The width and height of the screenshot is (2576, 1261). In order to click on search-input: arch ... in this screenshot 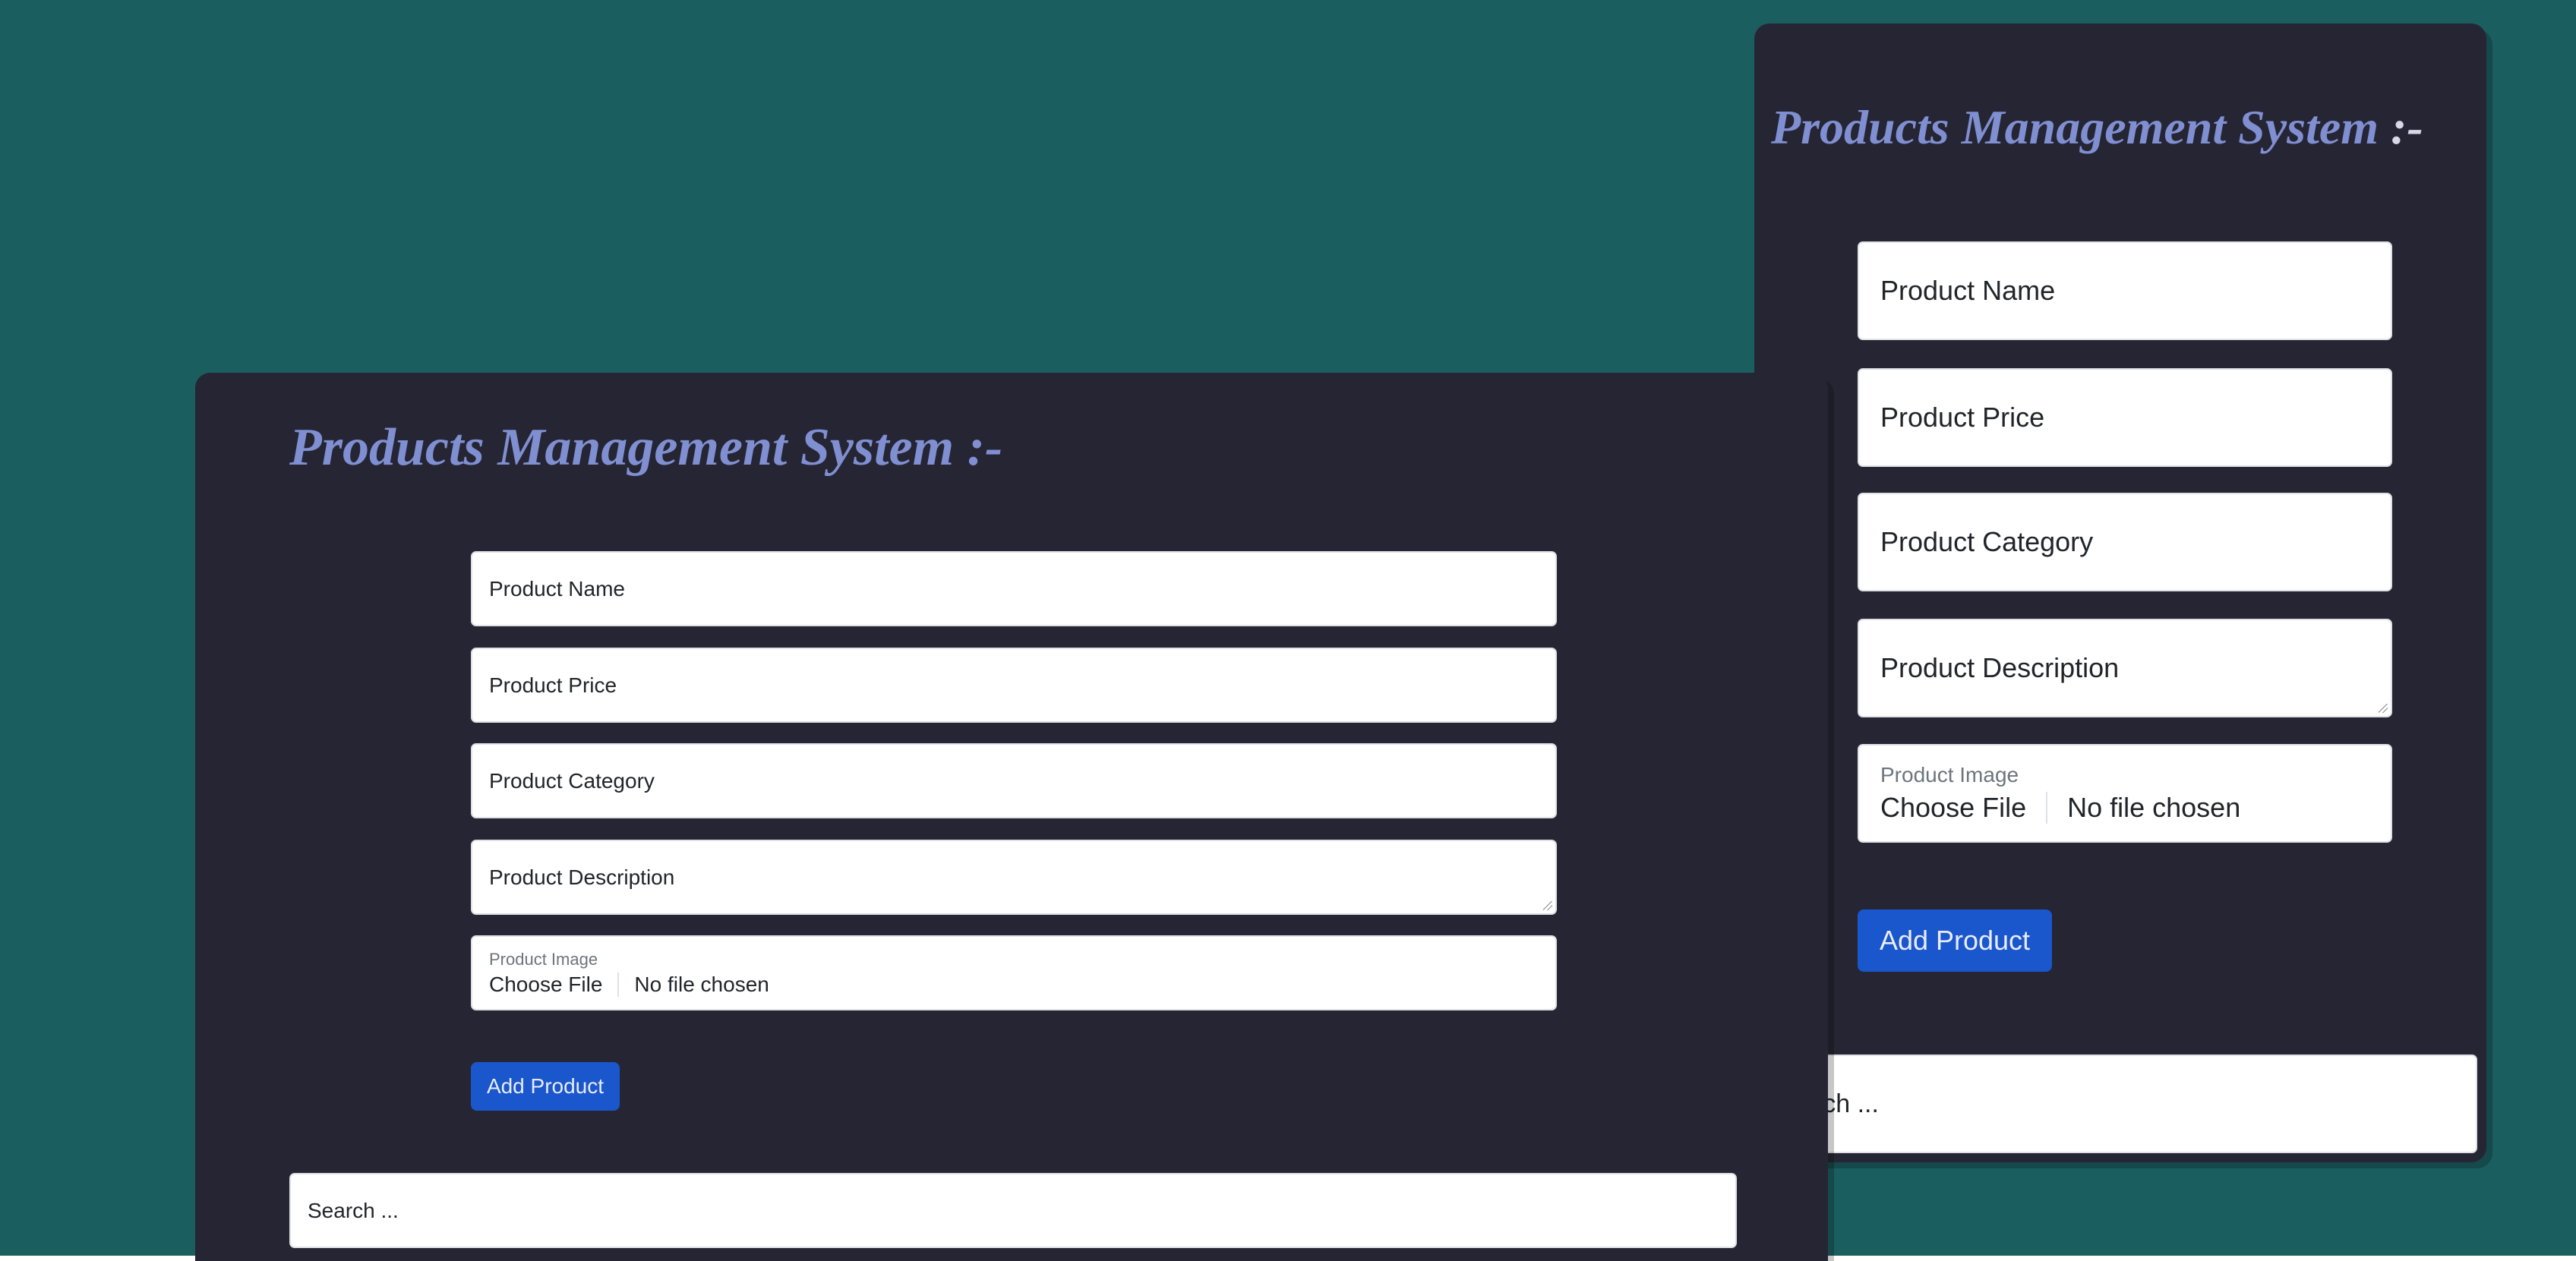, I will do `click(2131, 1104)`.